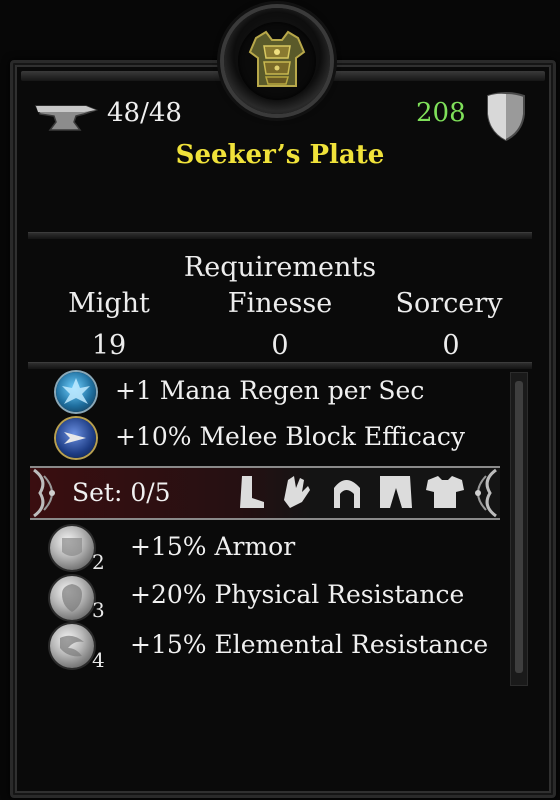 The width and height of the screenshot is (560, 800). I want to click on properties-scrollbar, so click(519, 529).